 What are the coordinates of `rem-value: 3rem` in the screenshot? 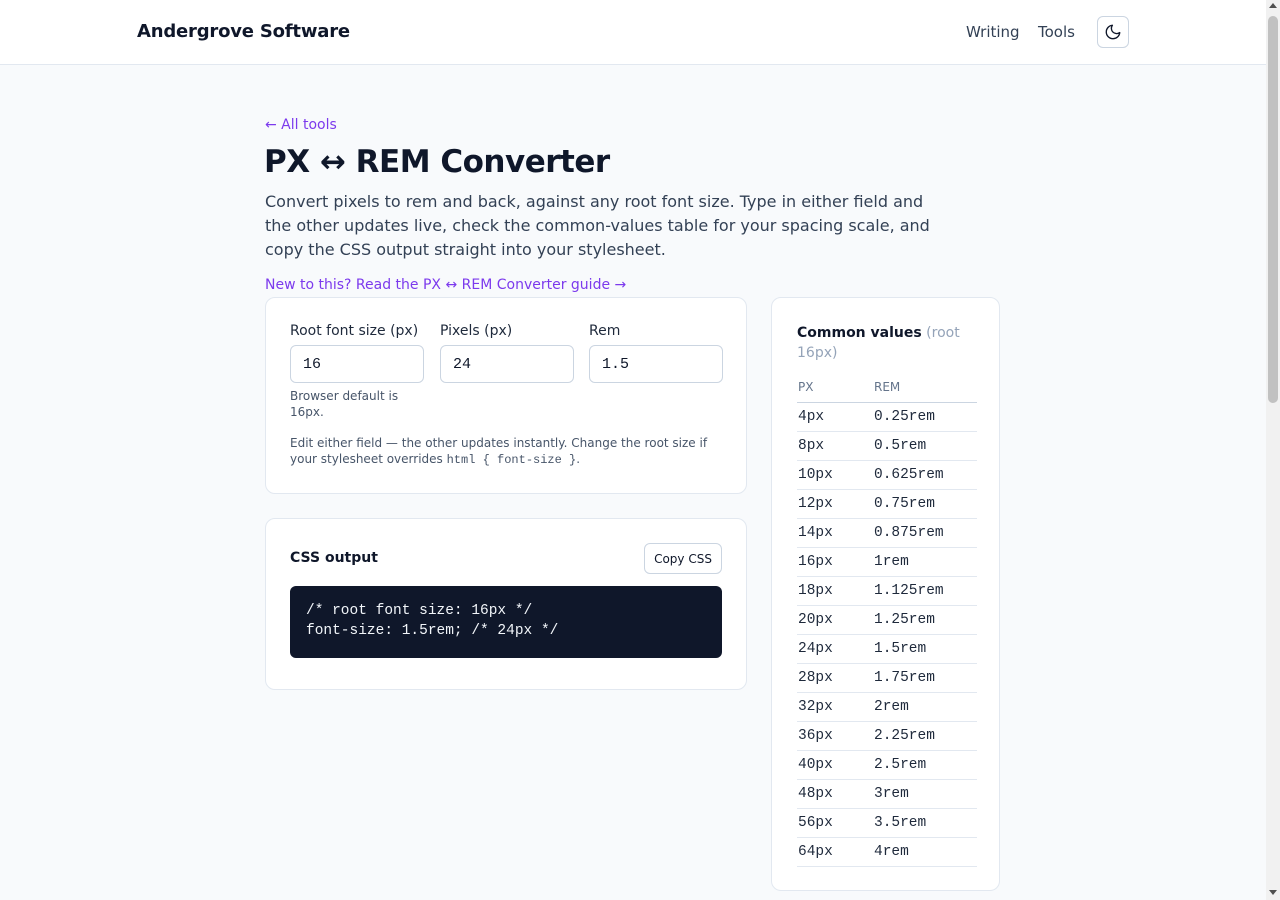 It's located at (891, 794).